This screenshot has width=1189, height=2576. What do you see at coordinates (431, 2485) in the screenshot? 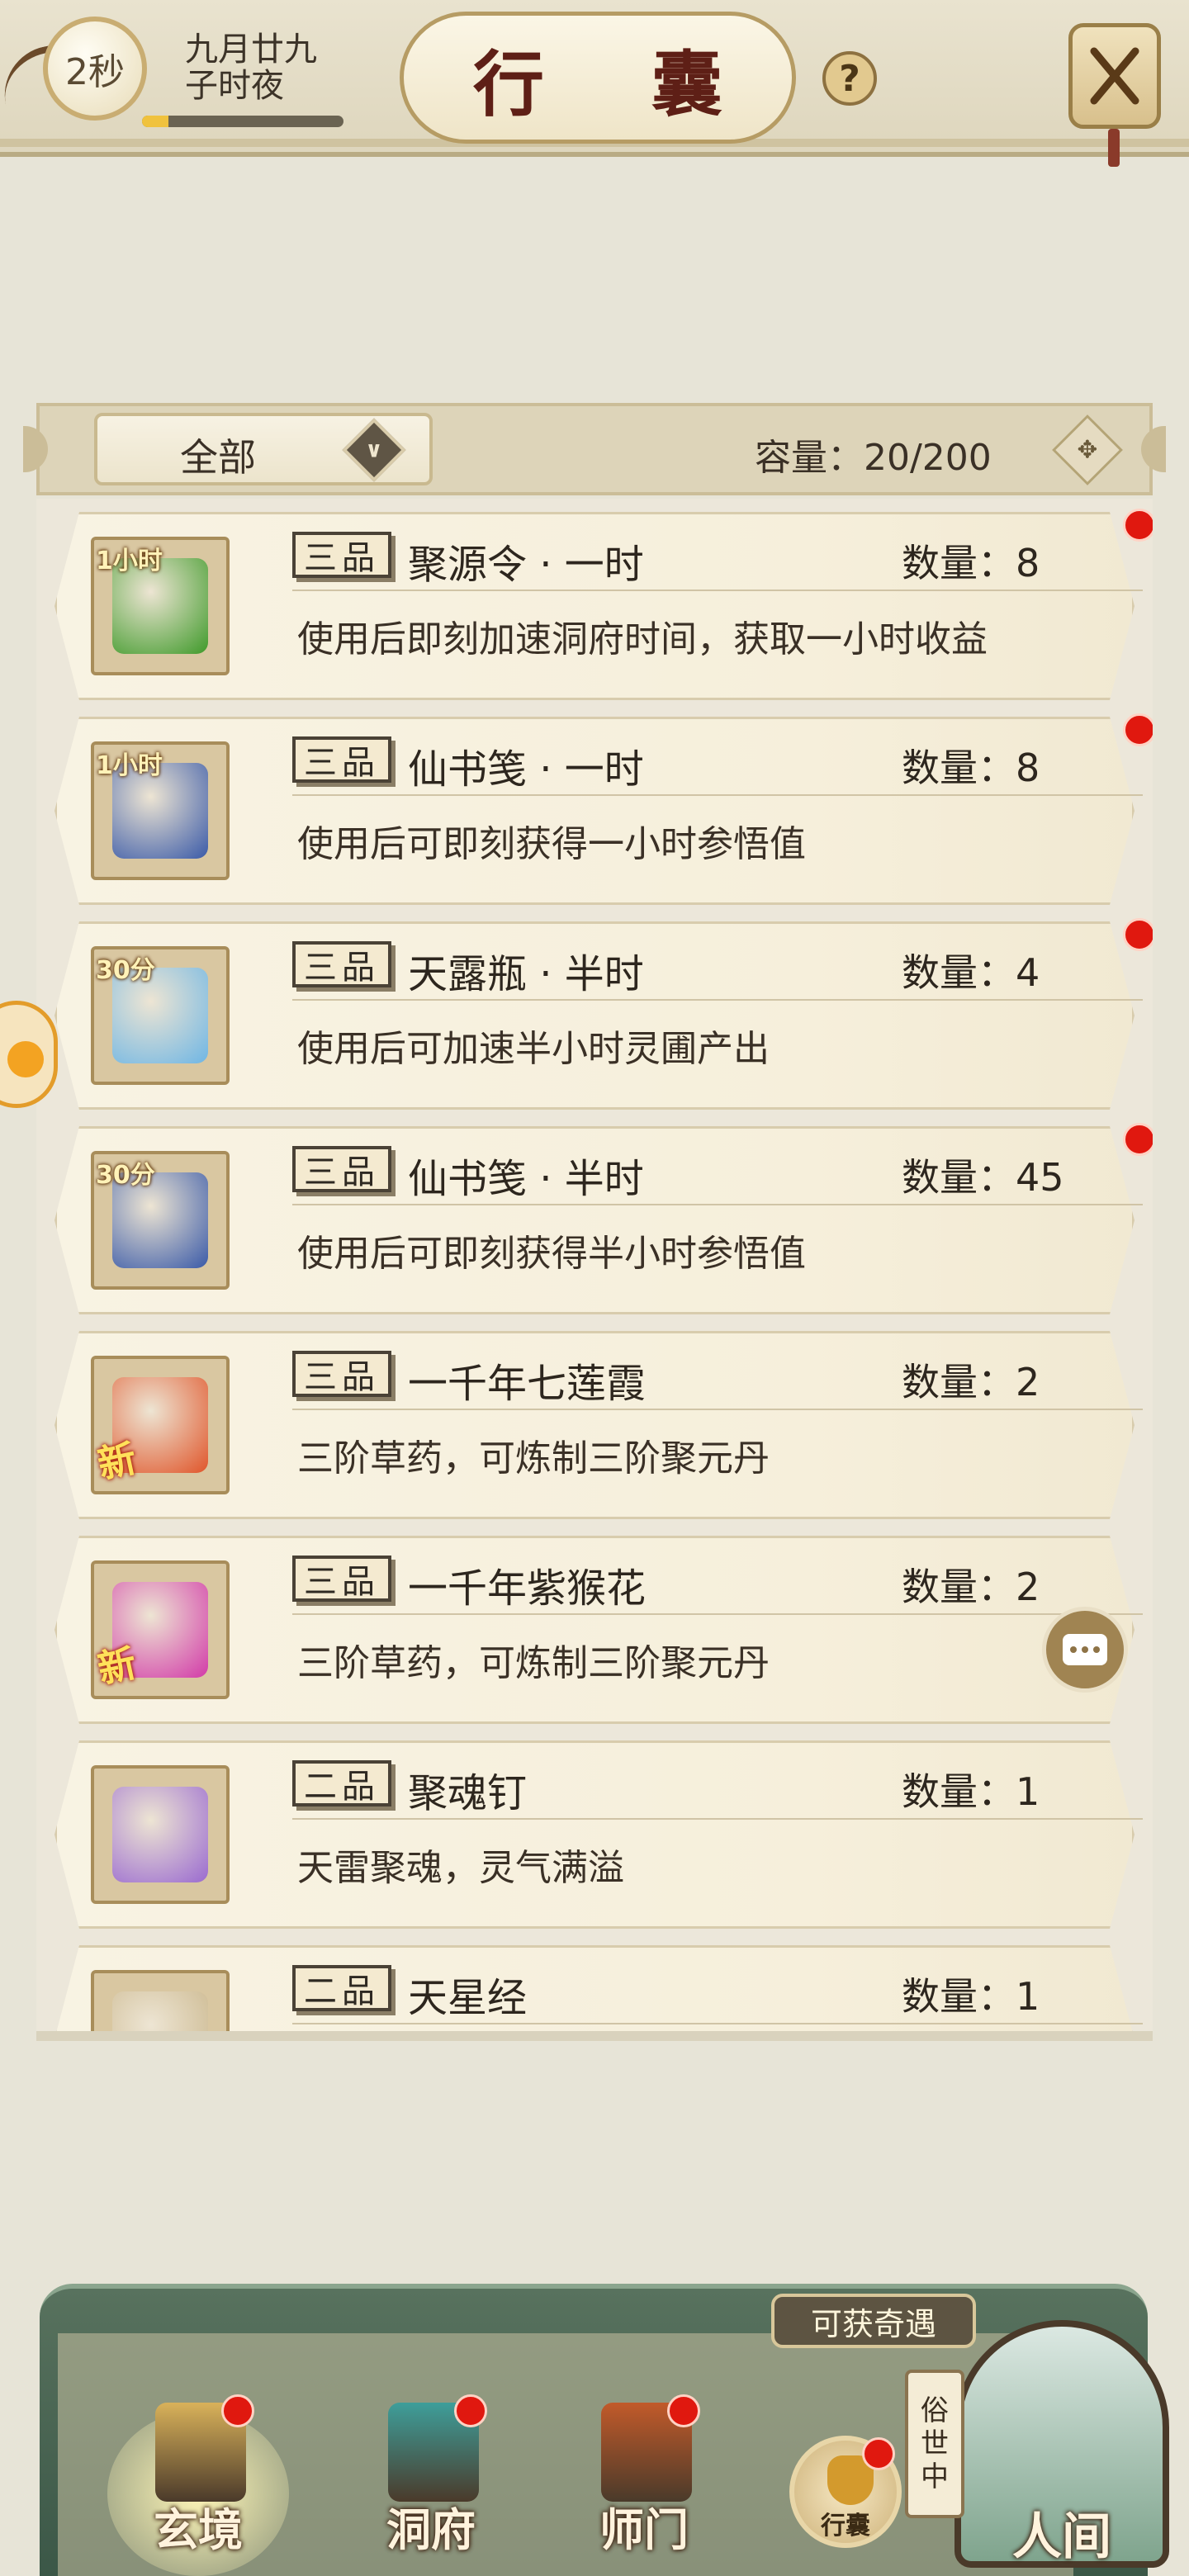
I see `nav-tab-2: 洞府` at bounding box center [431, 2485].